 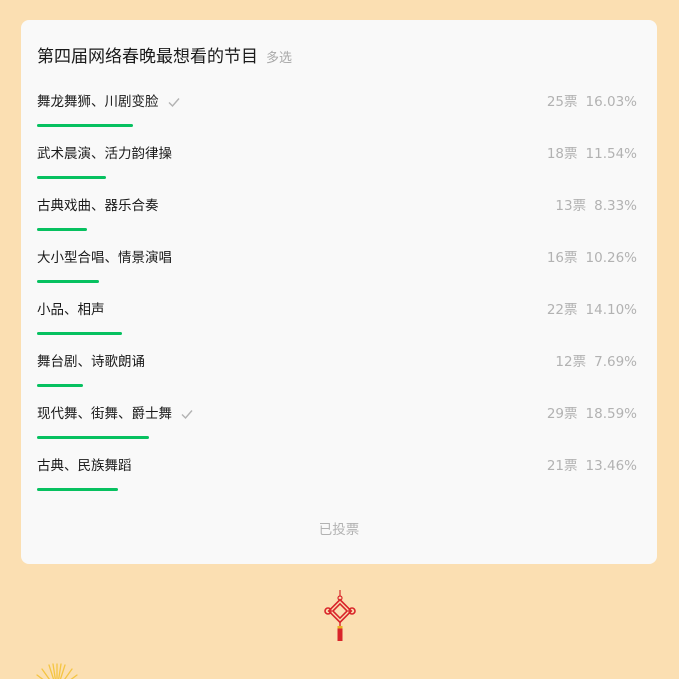 What do you see at coordinates (337, 275) in the screenshot?
I see `poll-option: 大小型合唱、情景演唱 16票 10.26%` at bounding box center [337, 275].